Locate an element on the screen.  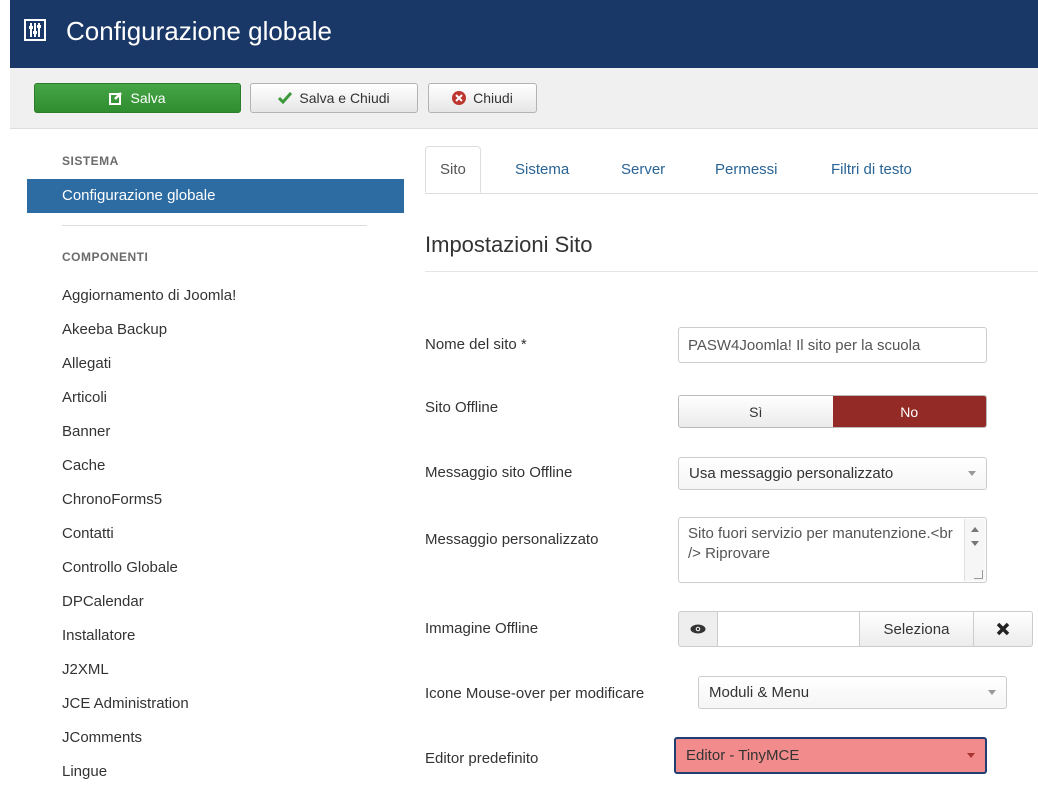
save-button: Salva is located at coordinates (137, 98).